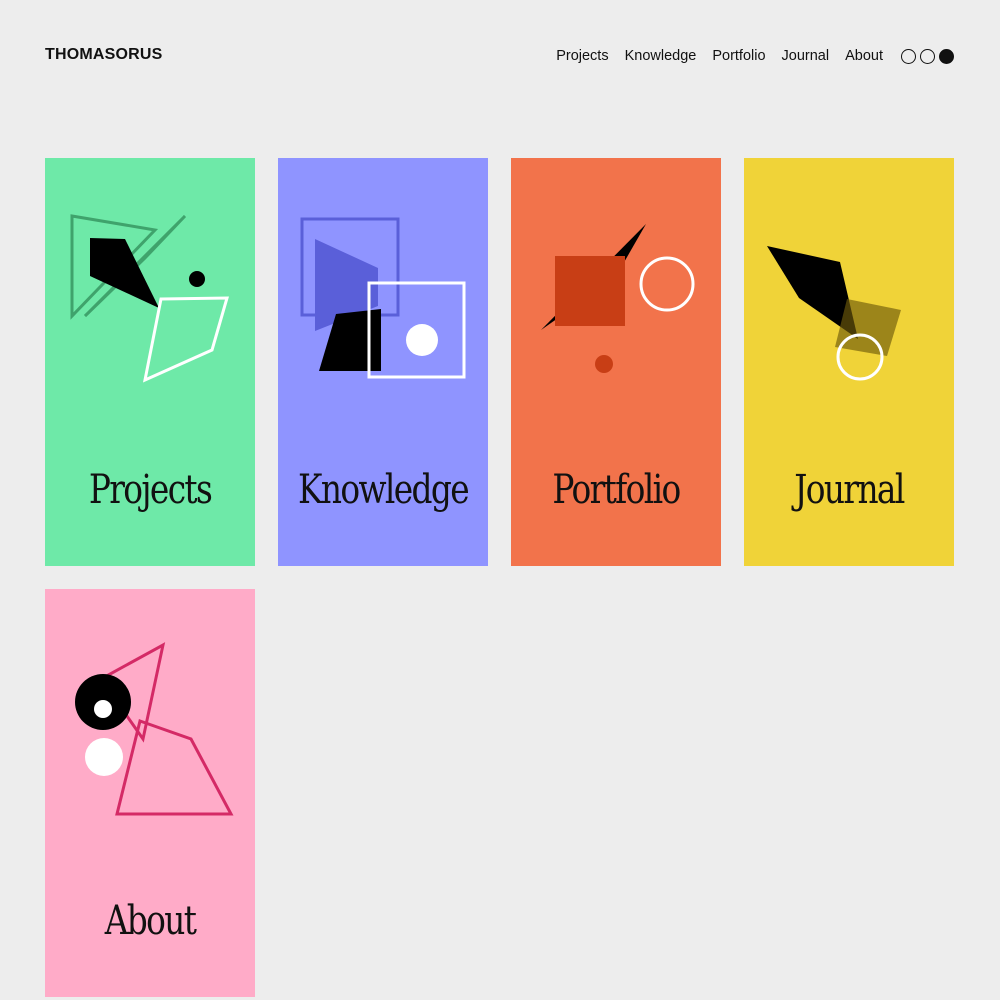 This screenshot has height=1000, width=1000. I want to click on portfolio-illustration-icon, so click(618, 298).